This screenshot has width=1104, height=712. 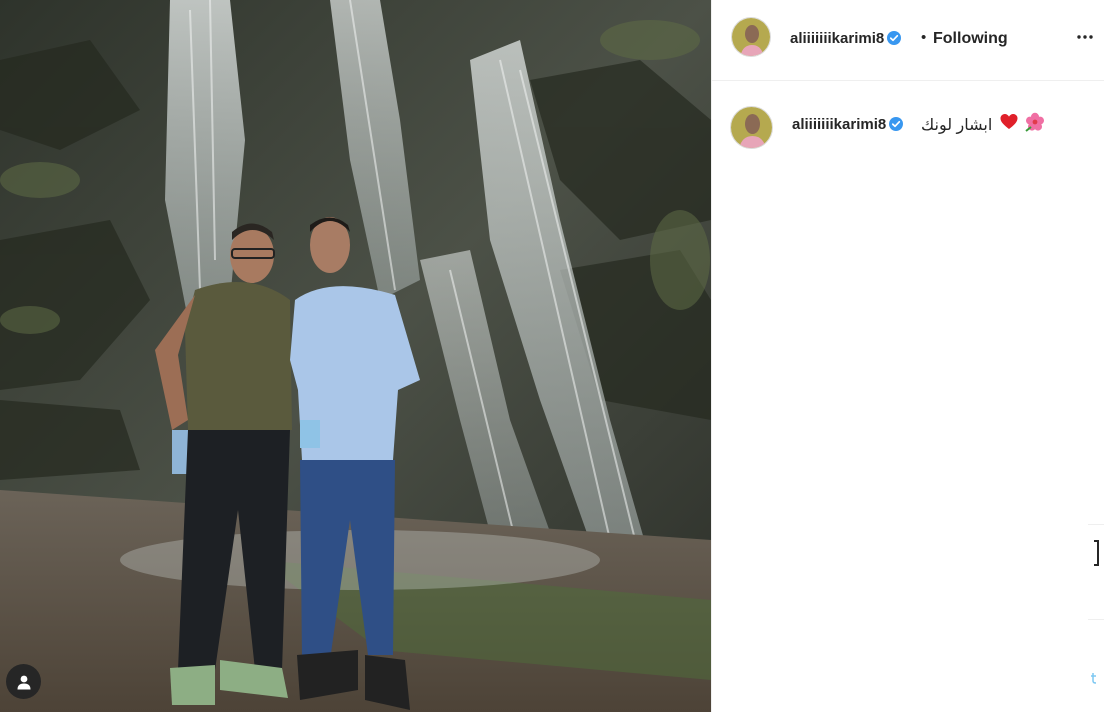 I want to click on user-icon, so click(x=23, y=682).